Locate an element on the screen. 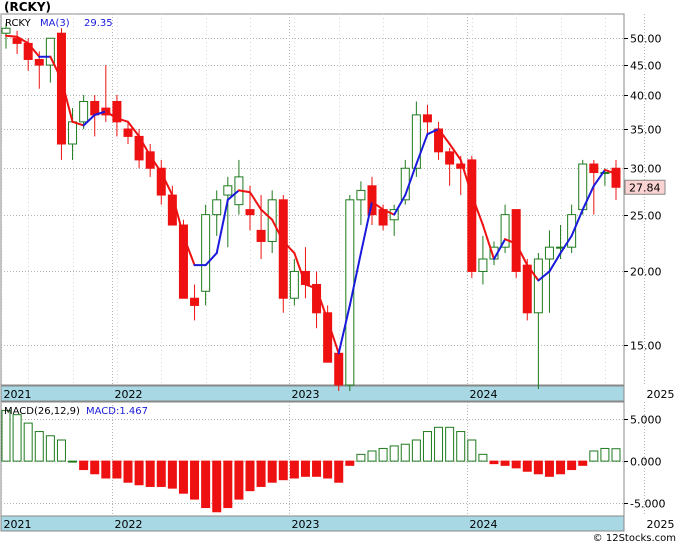 Image resolution: width=680 pixels, height=546 pixels. macd-x-tick-label: 2024 is located at coordinates (484, 524).